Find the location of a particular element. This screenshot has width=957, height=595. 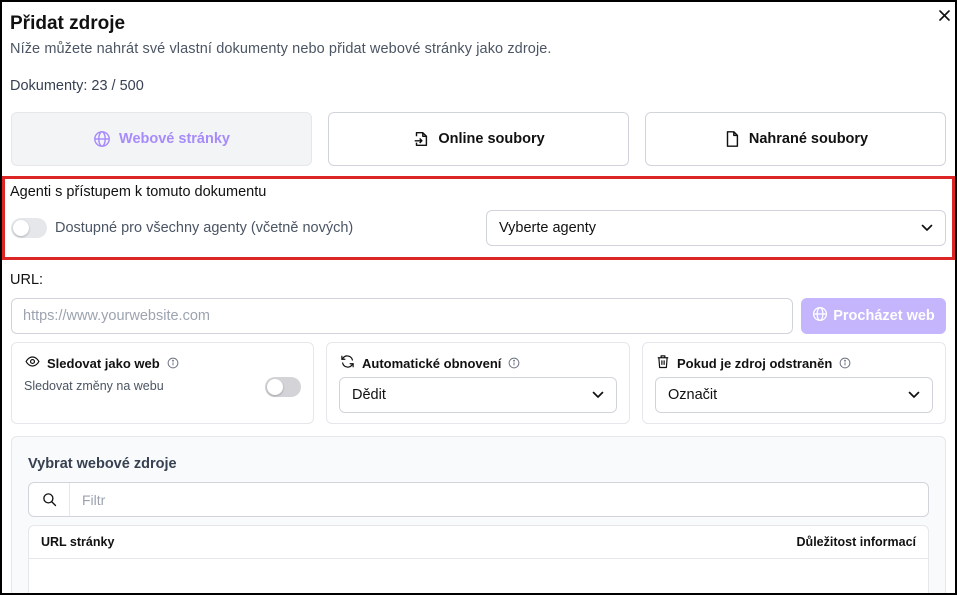

close-icon is located at coordinates (944, 15).